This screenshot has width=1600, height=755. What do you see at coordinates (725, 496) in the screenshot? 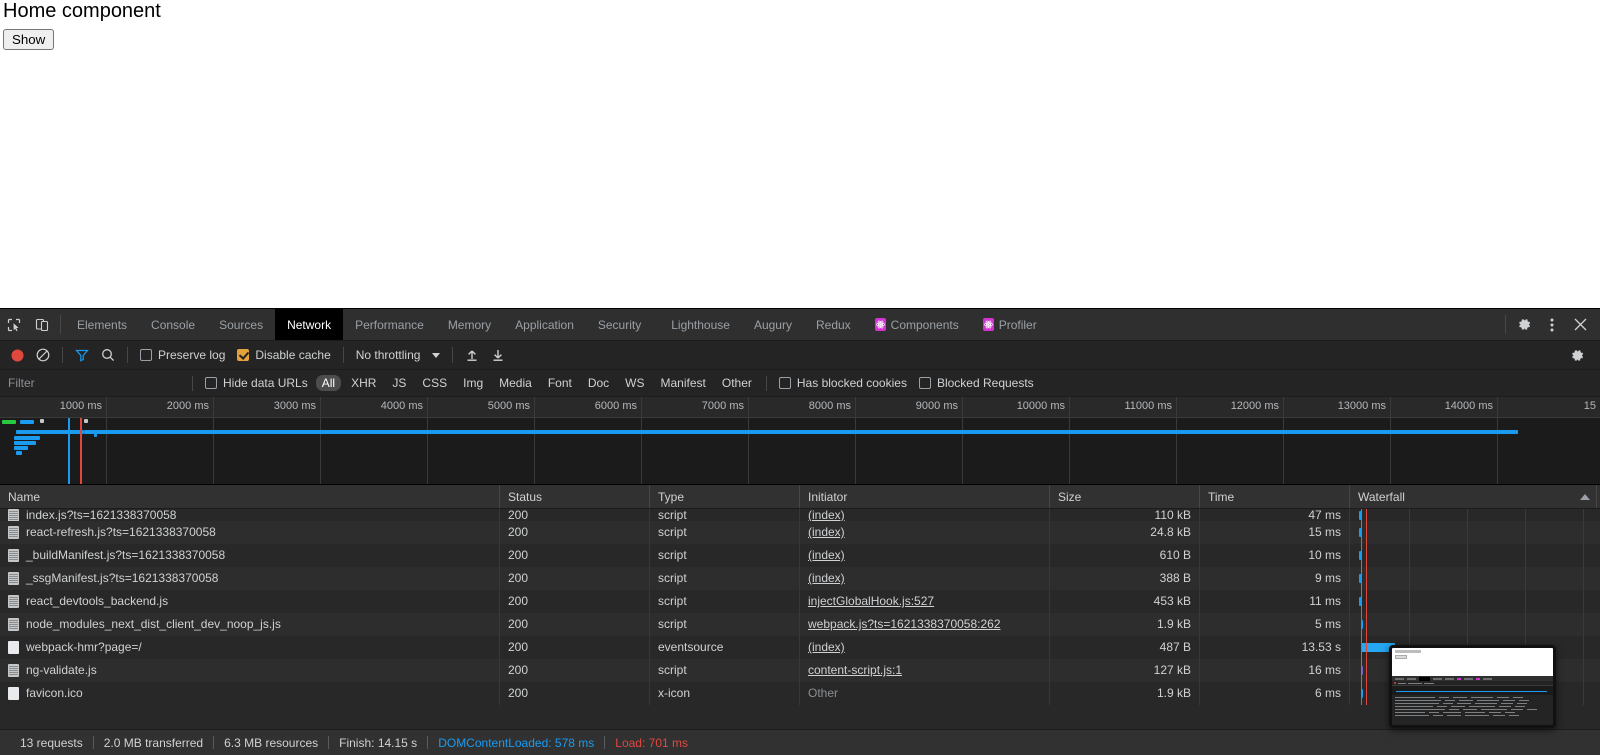
I see `column-header-type: Type` at bounding box center [725, 496].